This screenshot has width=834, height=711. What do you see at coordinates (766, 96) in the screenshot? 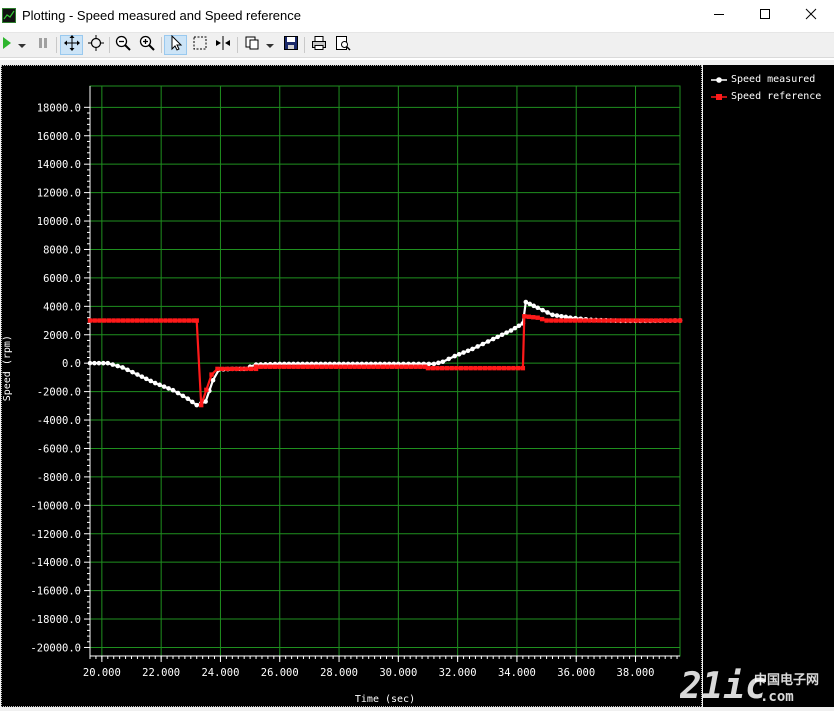
I see `legend-item-speed-reference: Speed reference` at bounding box center [766, 96].